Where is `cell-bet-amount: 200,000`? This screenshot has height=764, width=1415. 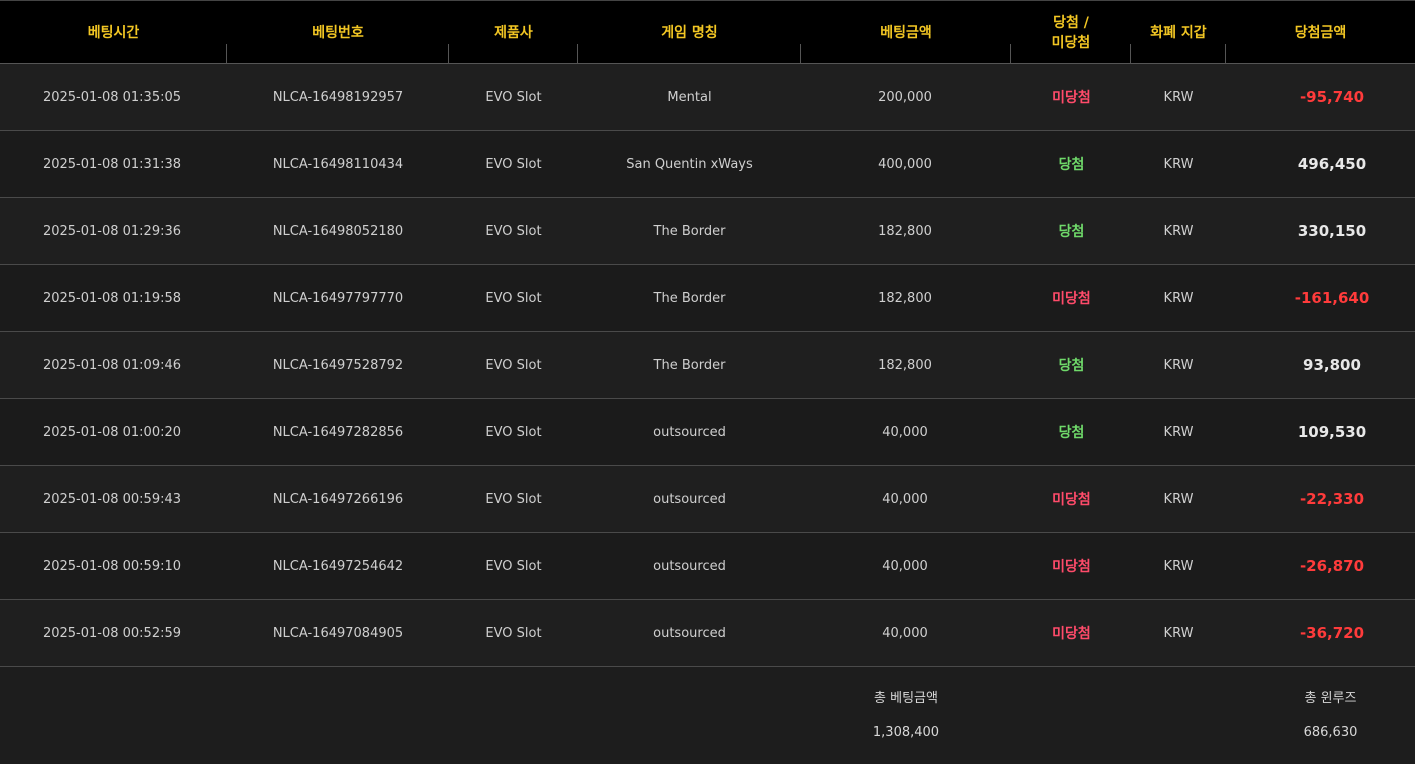 cell-bet-amount: 200,000 is located at coordinates (905, 97).